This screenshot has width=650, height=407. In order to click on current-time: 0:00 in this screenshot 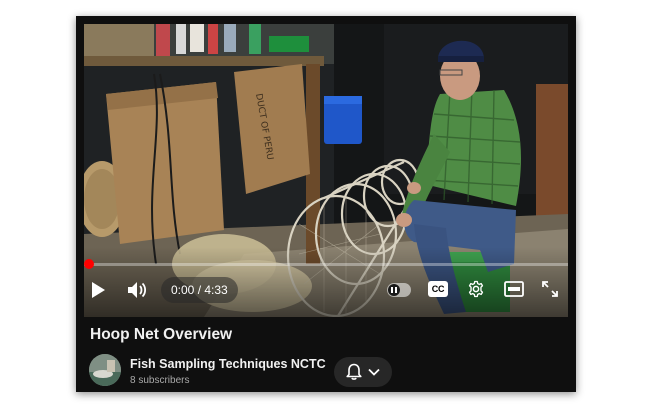, I will do `click(183, 290)`.